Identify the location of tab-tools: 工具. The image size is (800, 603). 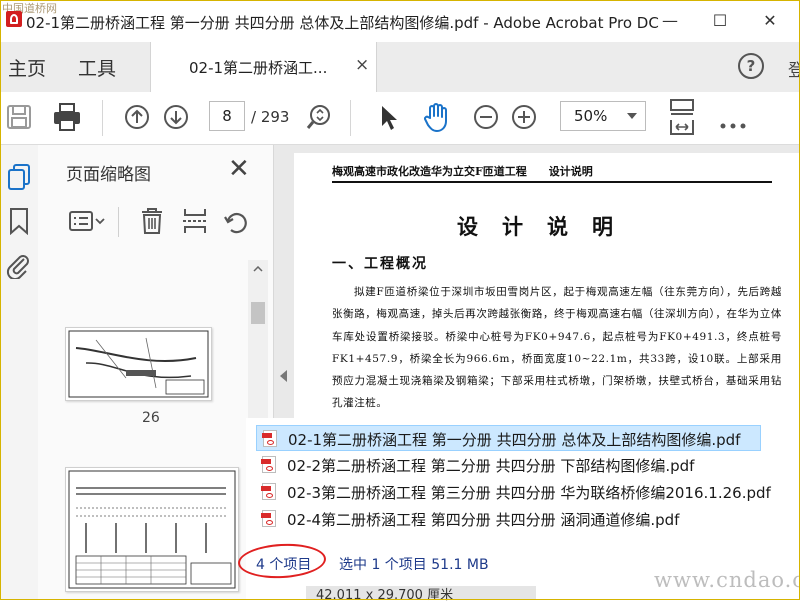
(97, 67).